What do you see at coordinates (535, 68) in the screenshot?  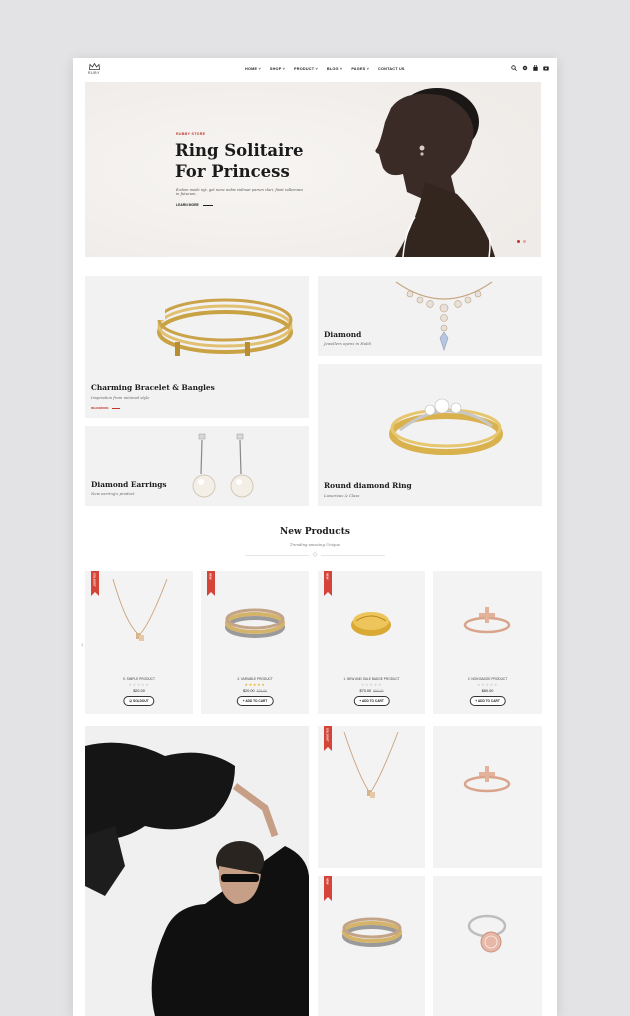 I see `bag-icon` at bounding box center [535, 68].